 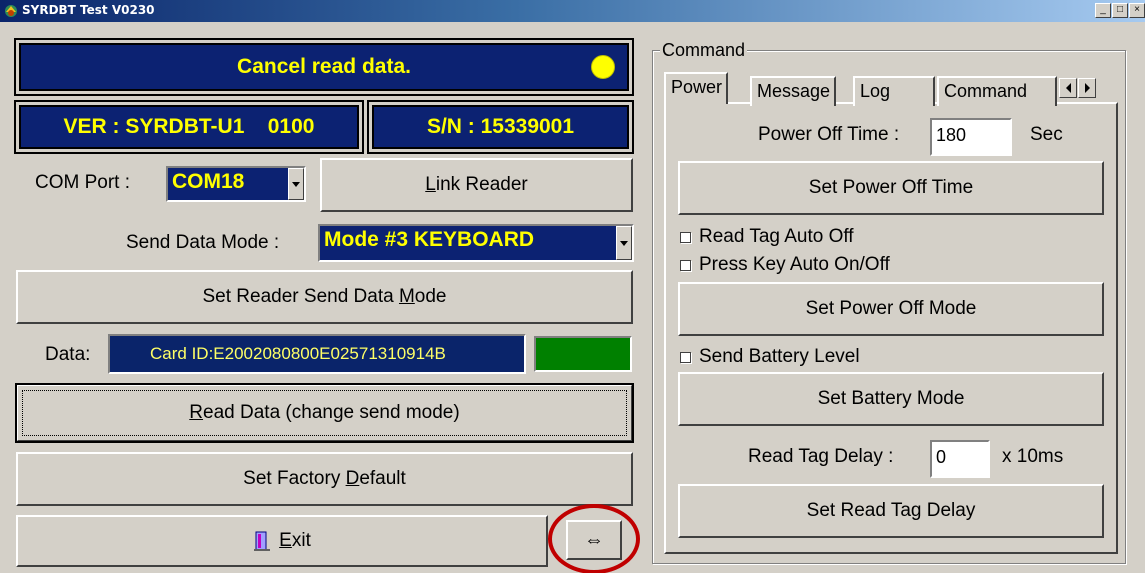 I want to click on version-panel: VER : SYRDBT-U1 0100, so click(x=189, y=127).